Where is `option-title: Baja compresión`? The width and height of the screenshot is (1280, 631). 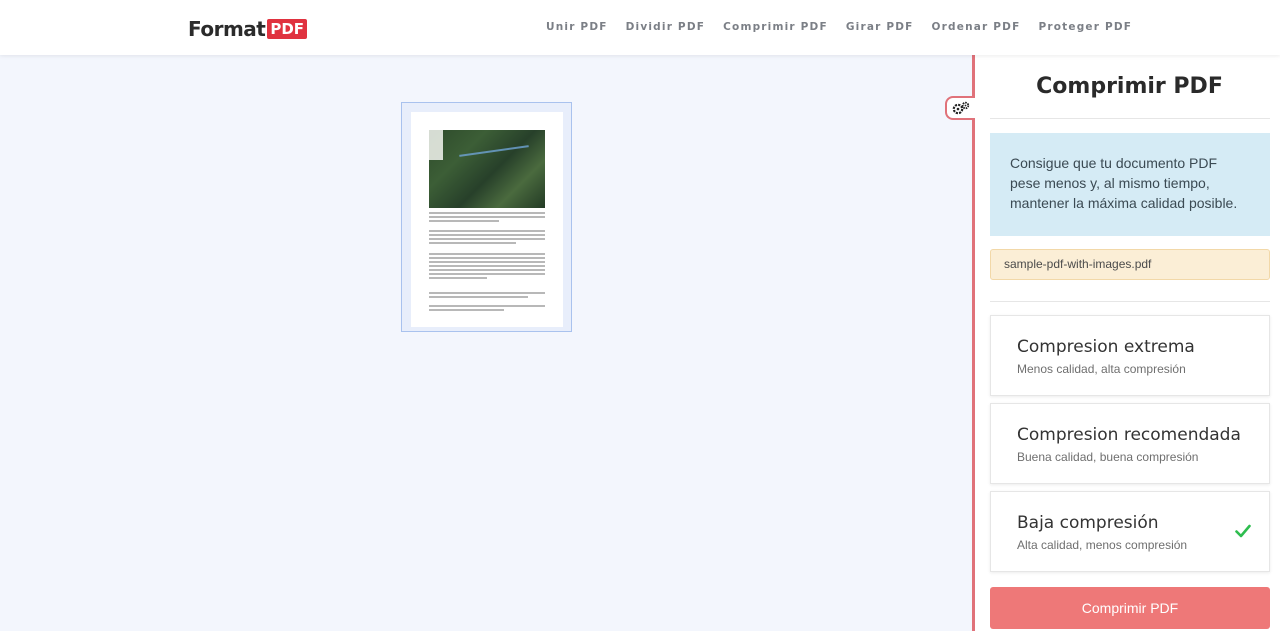
option-title: Baja compresión is located at coordinates (1088, 523).